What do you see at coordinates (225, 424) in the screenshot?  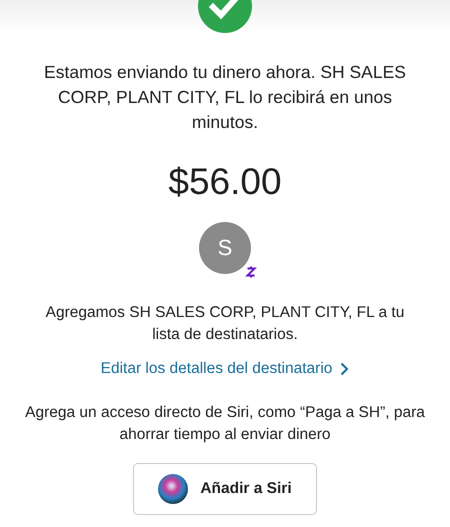 I see `siri-message: Agrega un acceso directo de Siri, como “Paga a SH”, para ahorrar tiempo al enviar dinero` at bounding box center [225, 424].